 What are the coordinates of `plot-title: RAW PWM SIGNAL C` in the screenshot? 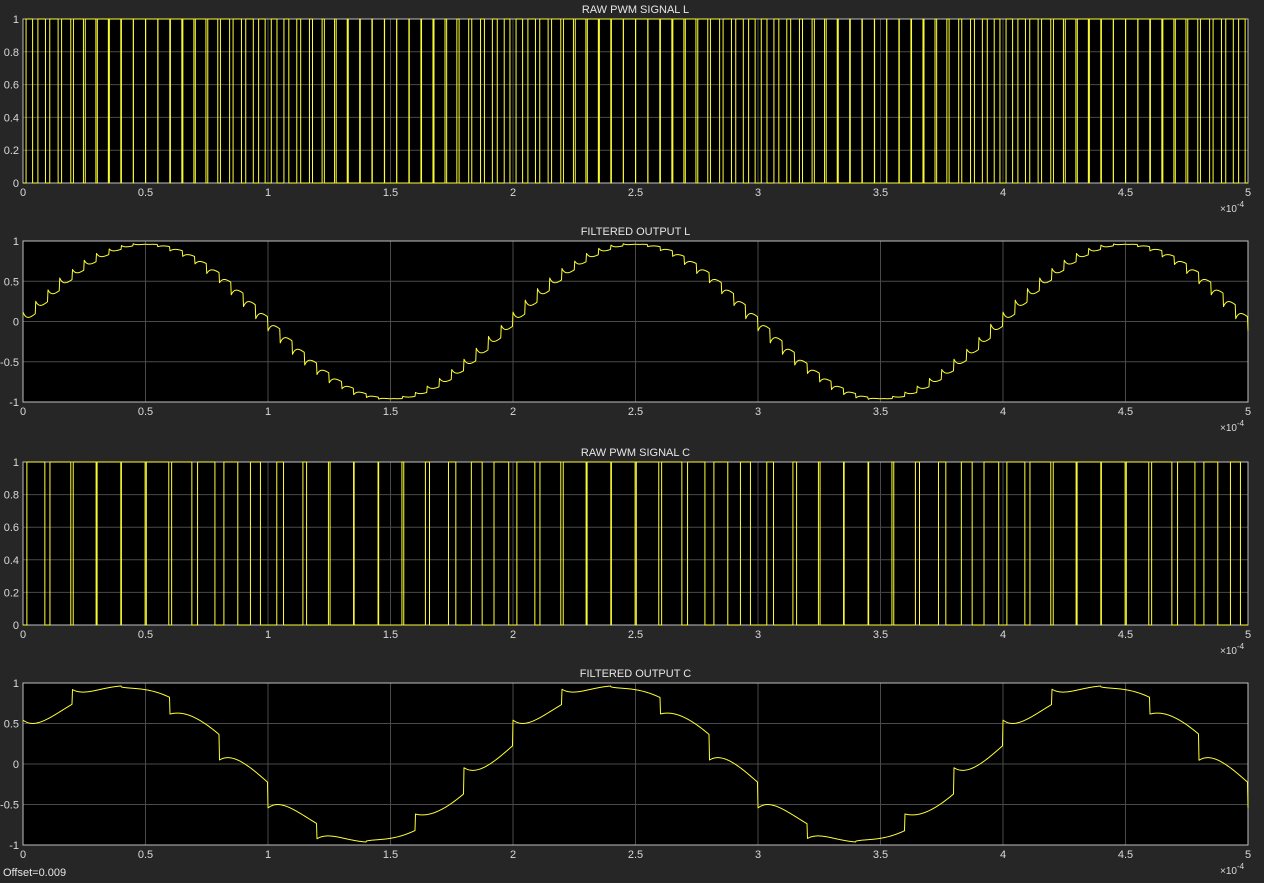 It's located at (635, 453).